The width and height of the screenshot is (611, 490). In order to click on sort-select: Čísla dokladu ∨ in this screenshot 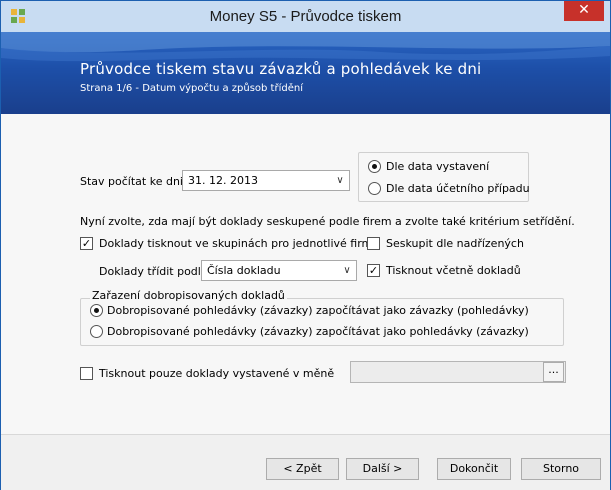, I will do `click(279, 270)`.